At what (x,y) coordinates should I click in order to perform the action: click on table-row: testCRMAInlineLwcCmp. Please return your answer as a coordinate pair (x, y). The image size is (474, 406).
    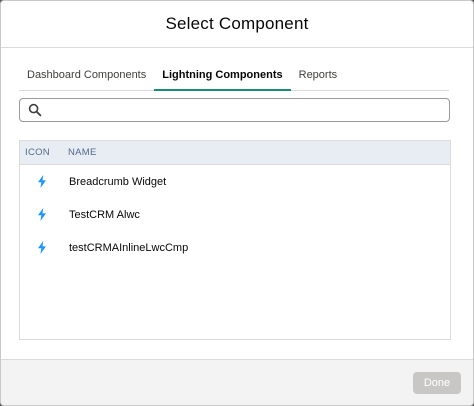
    Looking at the image, I should click on (235, 247).